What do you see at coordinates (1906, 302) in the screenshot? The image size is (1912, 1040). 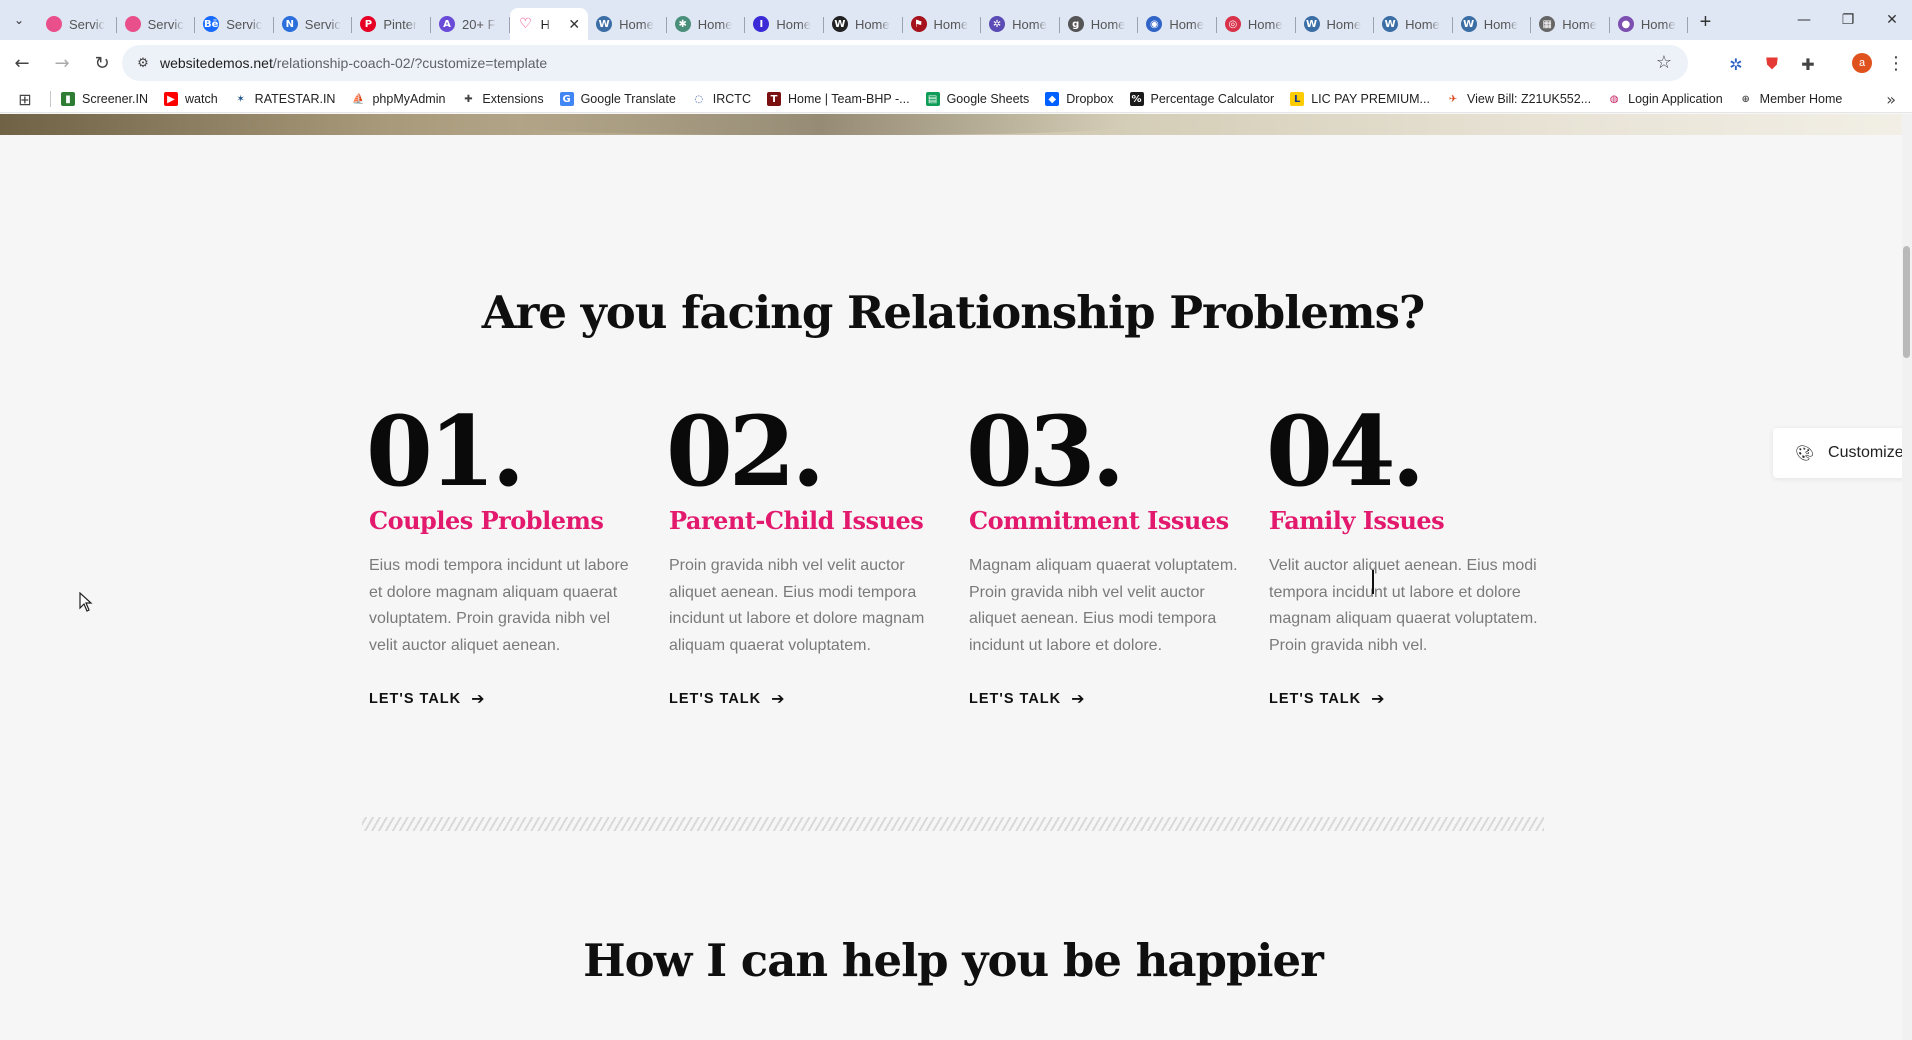 I see `scrollbar-thumb` at bounding box center [1906, 302].